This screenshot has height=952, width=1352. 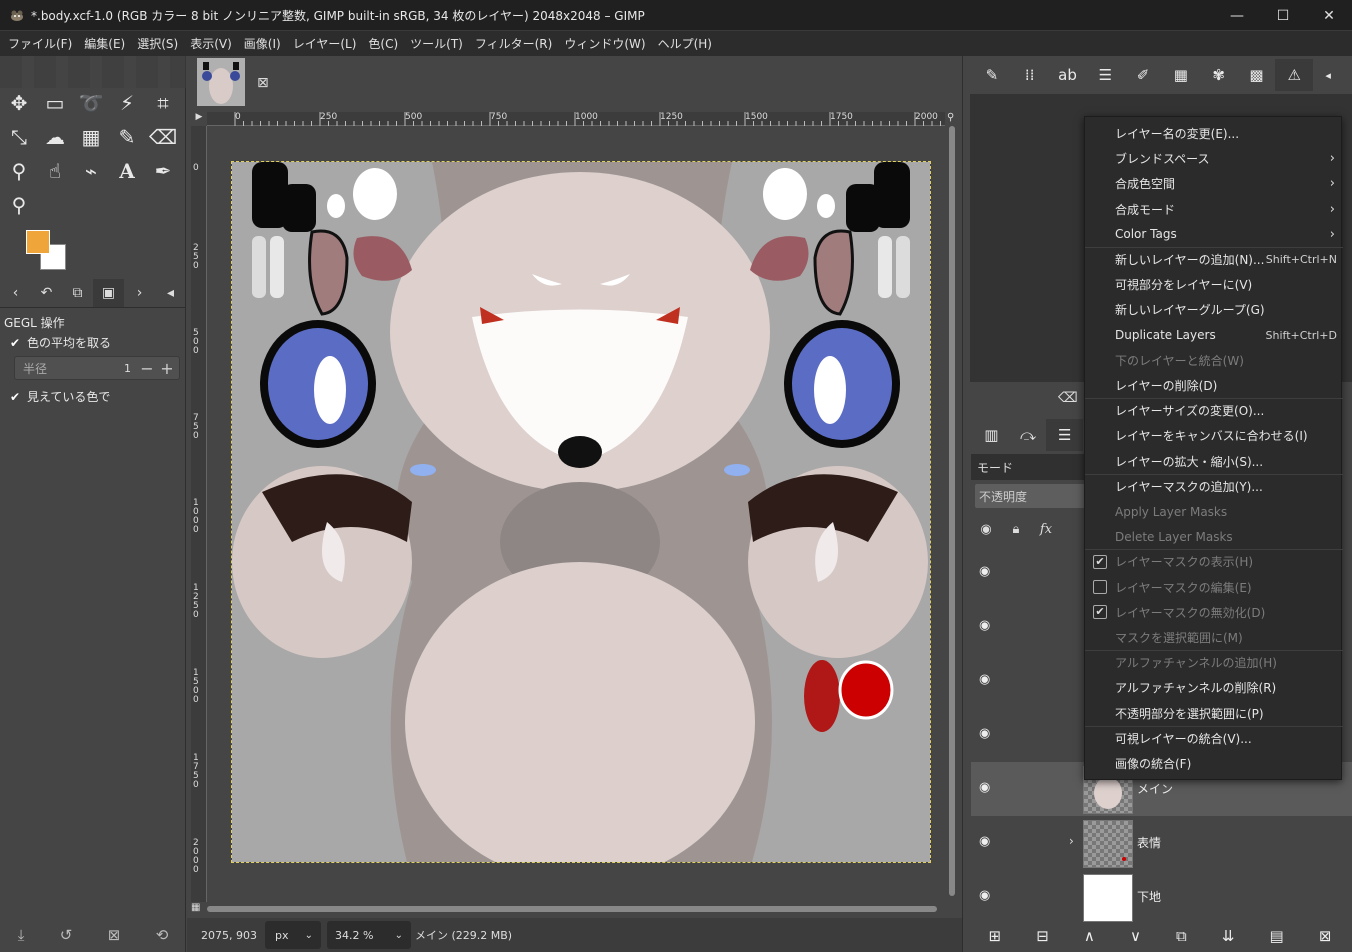 I want to click on menu-item: 新しいレイヤーの追加(N)... Shift+Ctrl+N, so click(x=1214, y=259).